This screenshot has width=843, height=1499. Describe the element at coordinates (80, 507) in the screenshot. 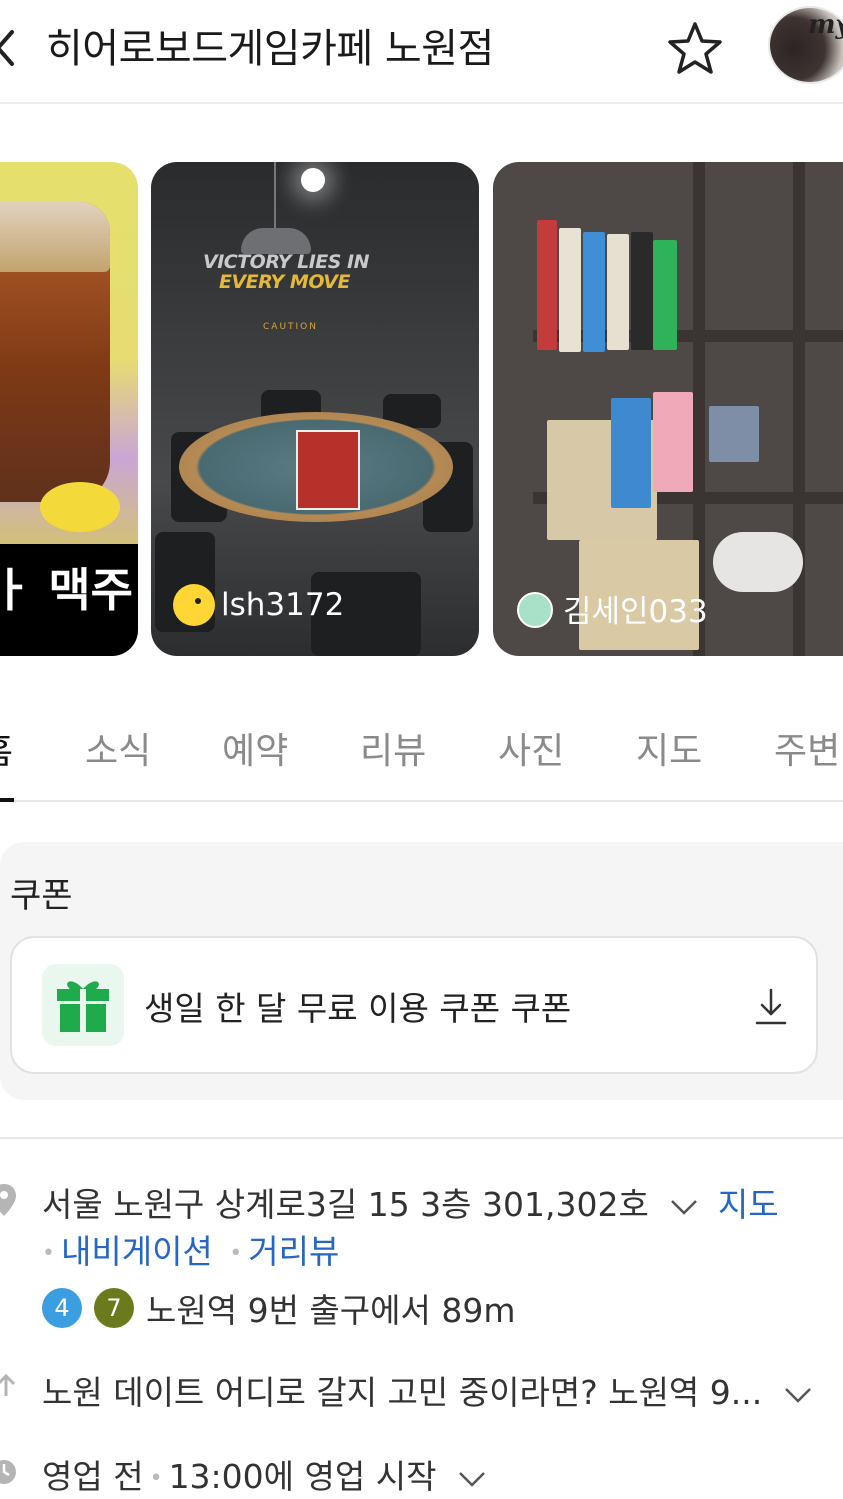

I see `lemon-image` at that location.